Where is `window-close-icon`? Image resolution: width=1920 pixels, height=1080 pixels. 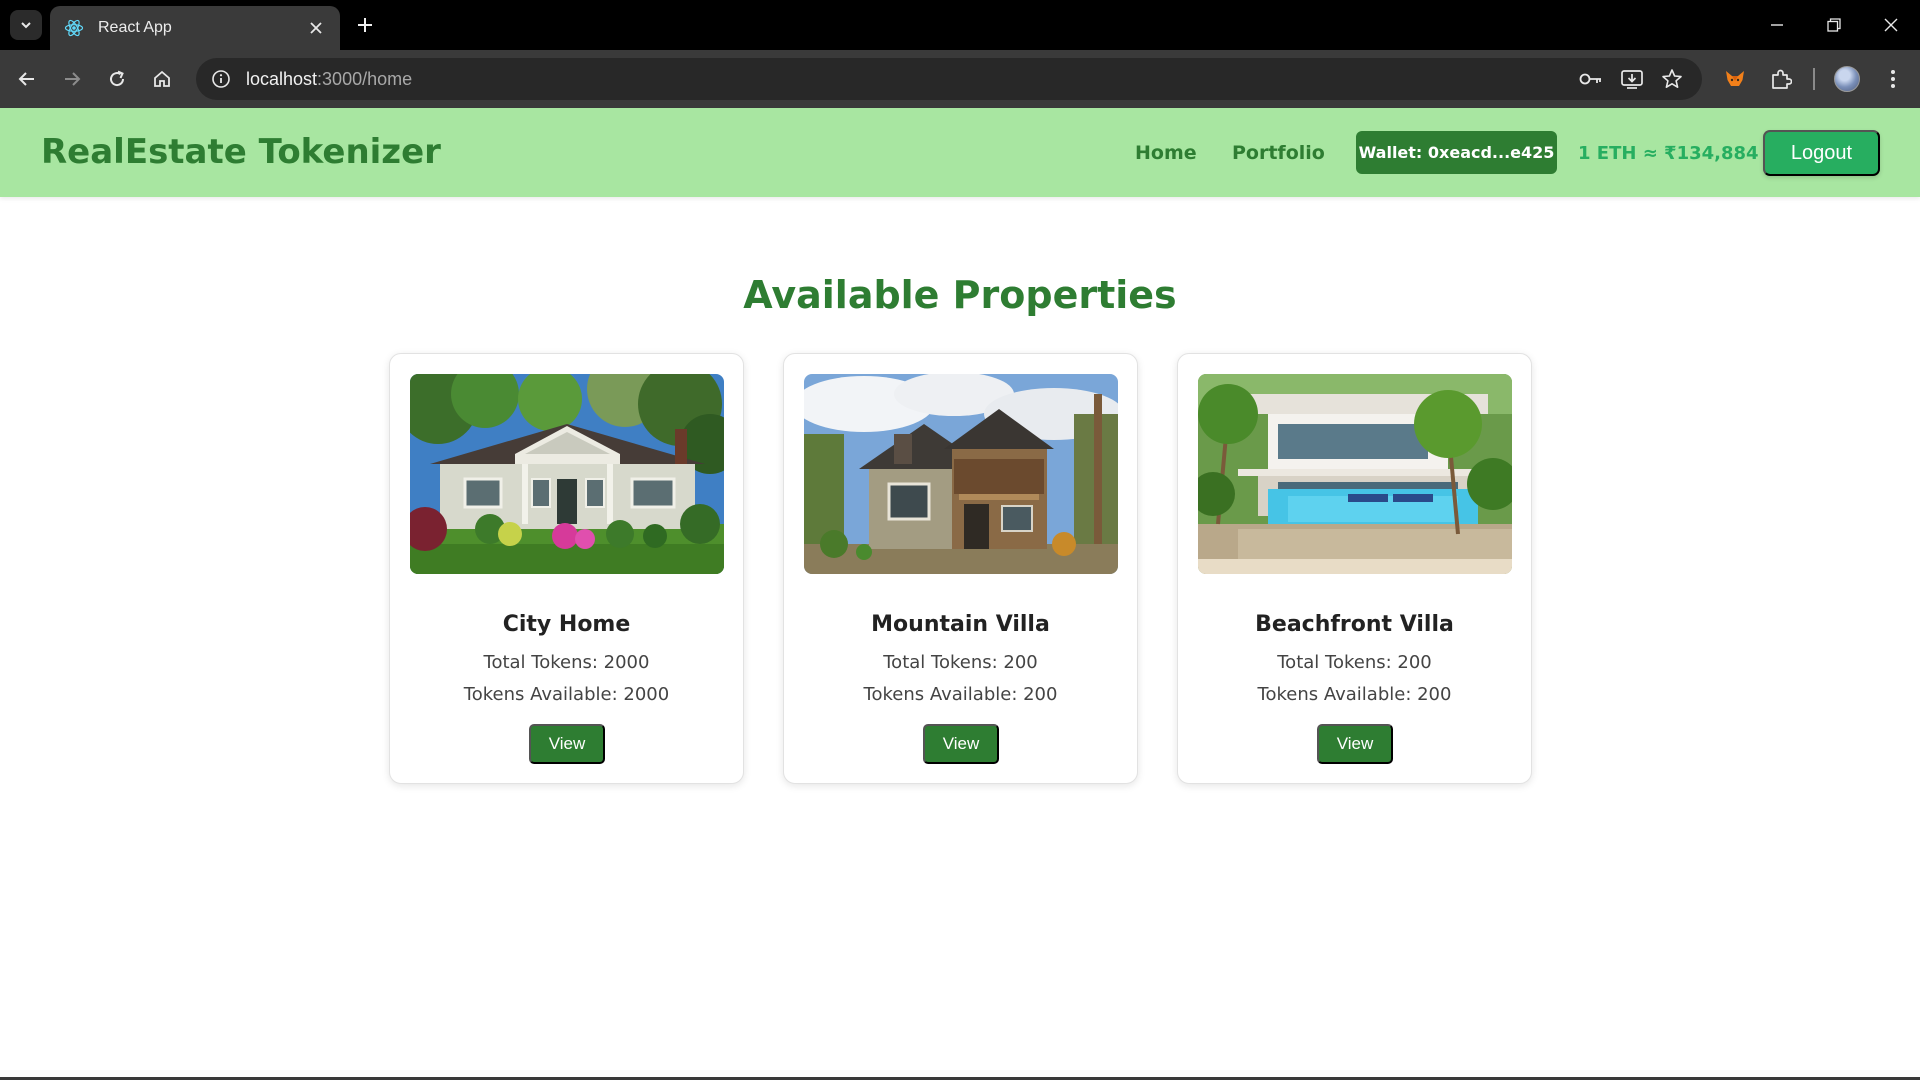
window-close-icon is located at coordinates (1891, 25).